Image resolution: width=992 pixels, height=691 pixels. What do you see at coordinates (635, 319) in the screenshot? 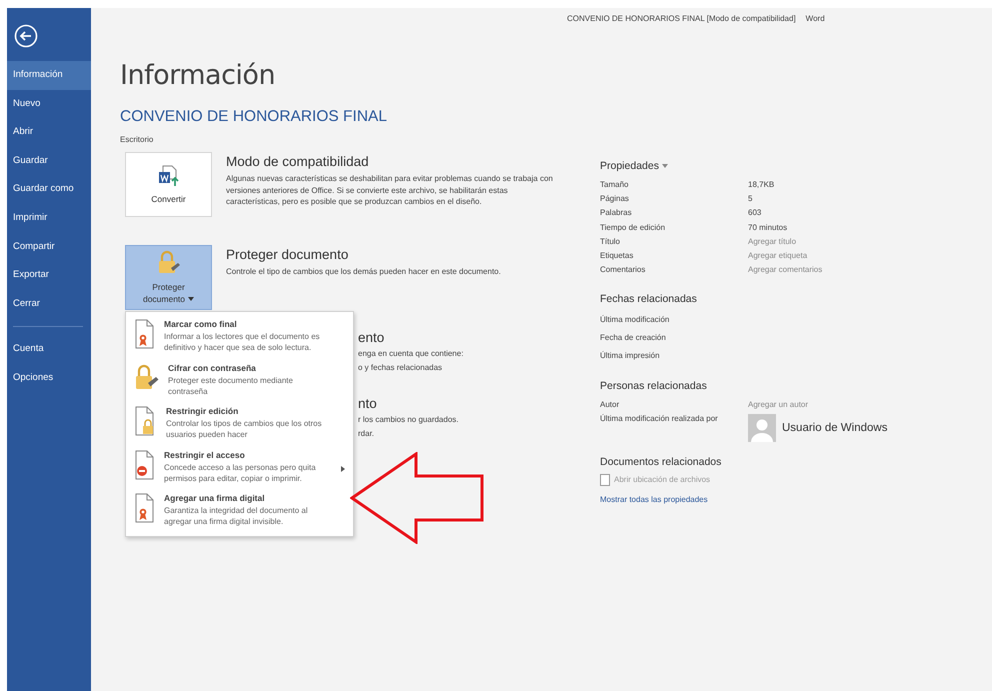
I see `property-label: Última modificación` at bounding box center [635, 319].